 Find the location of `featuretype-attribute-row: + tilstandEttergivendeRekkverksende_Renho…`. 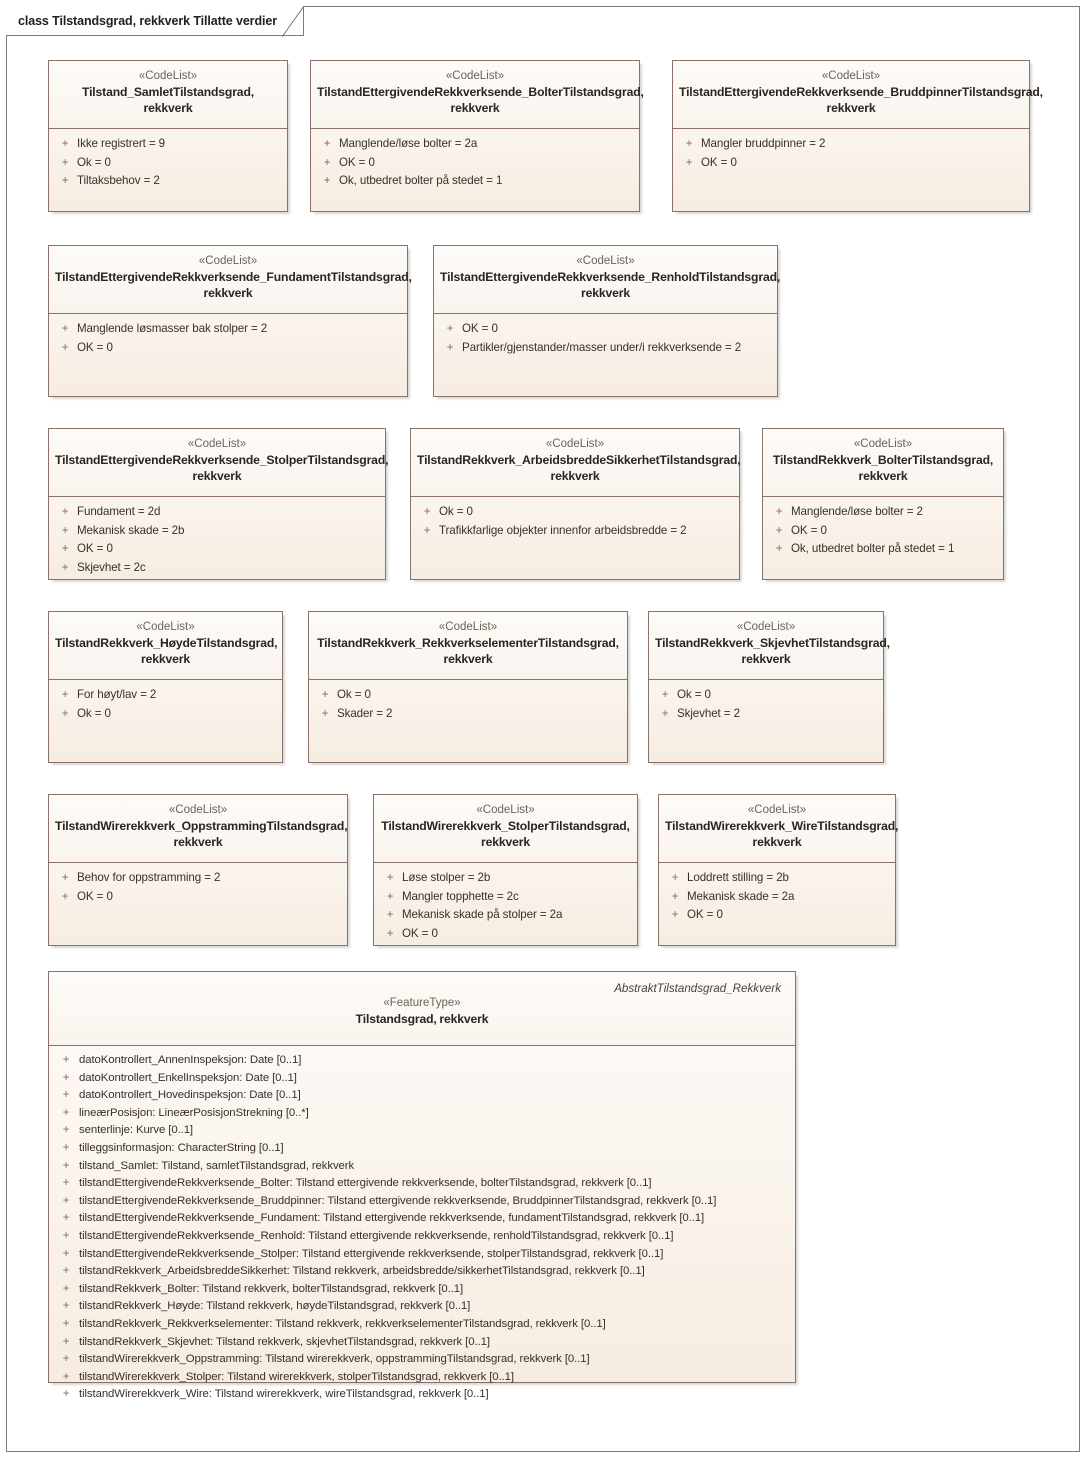

featuretype-attribute-row: + tilstandEttergivendeRekkverksende_Renho… is located at coordinates (422, 1237).